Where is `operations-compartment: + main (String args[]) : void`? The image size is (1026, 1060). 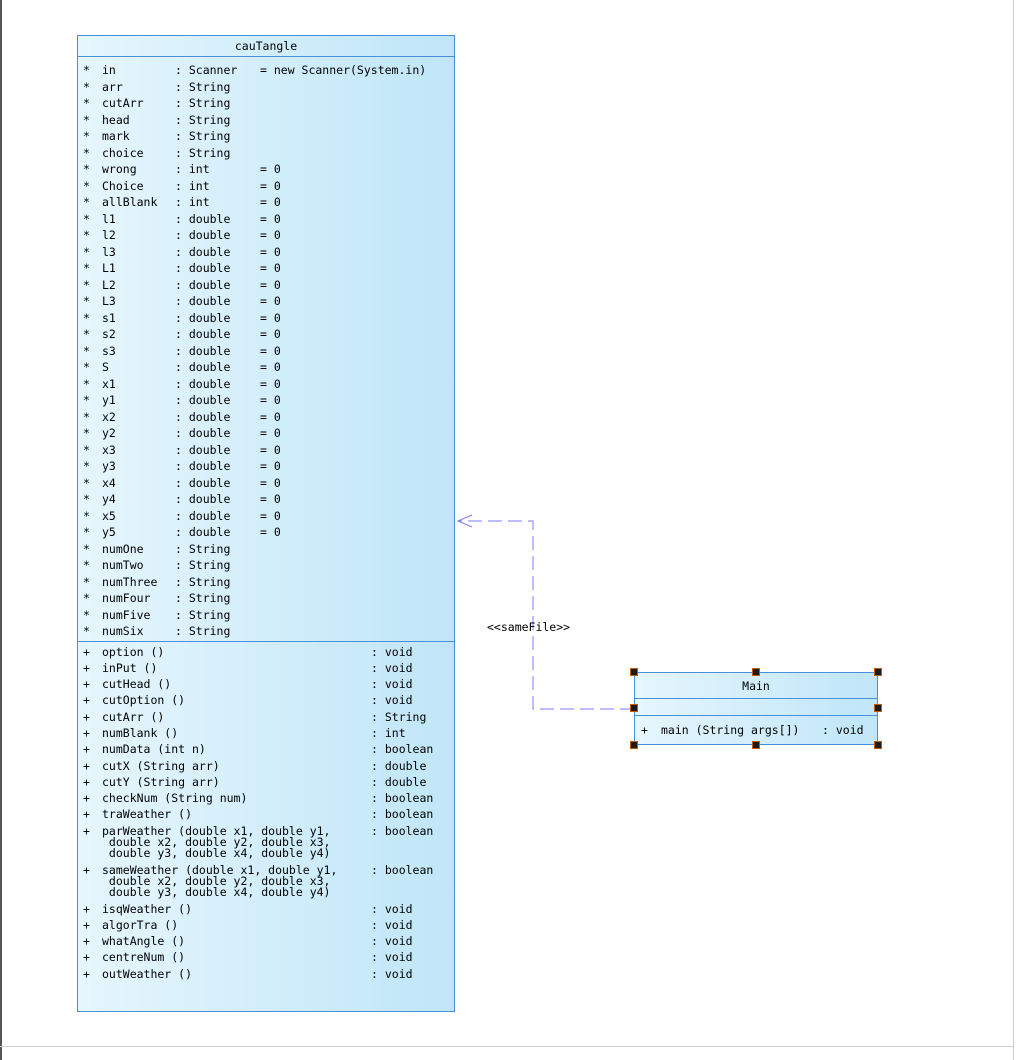 operations-compartment: + main (String args[]) : void is located at coordinates (756, 730).